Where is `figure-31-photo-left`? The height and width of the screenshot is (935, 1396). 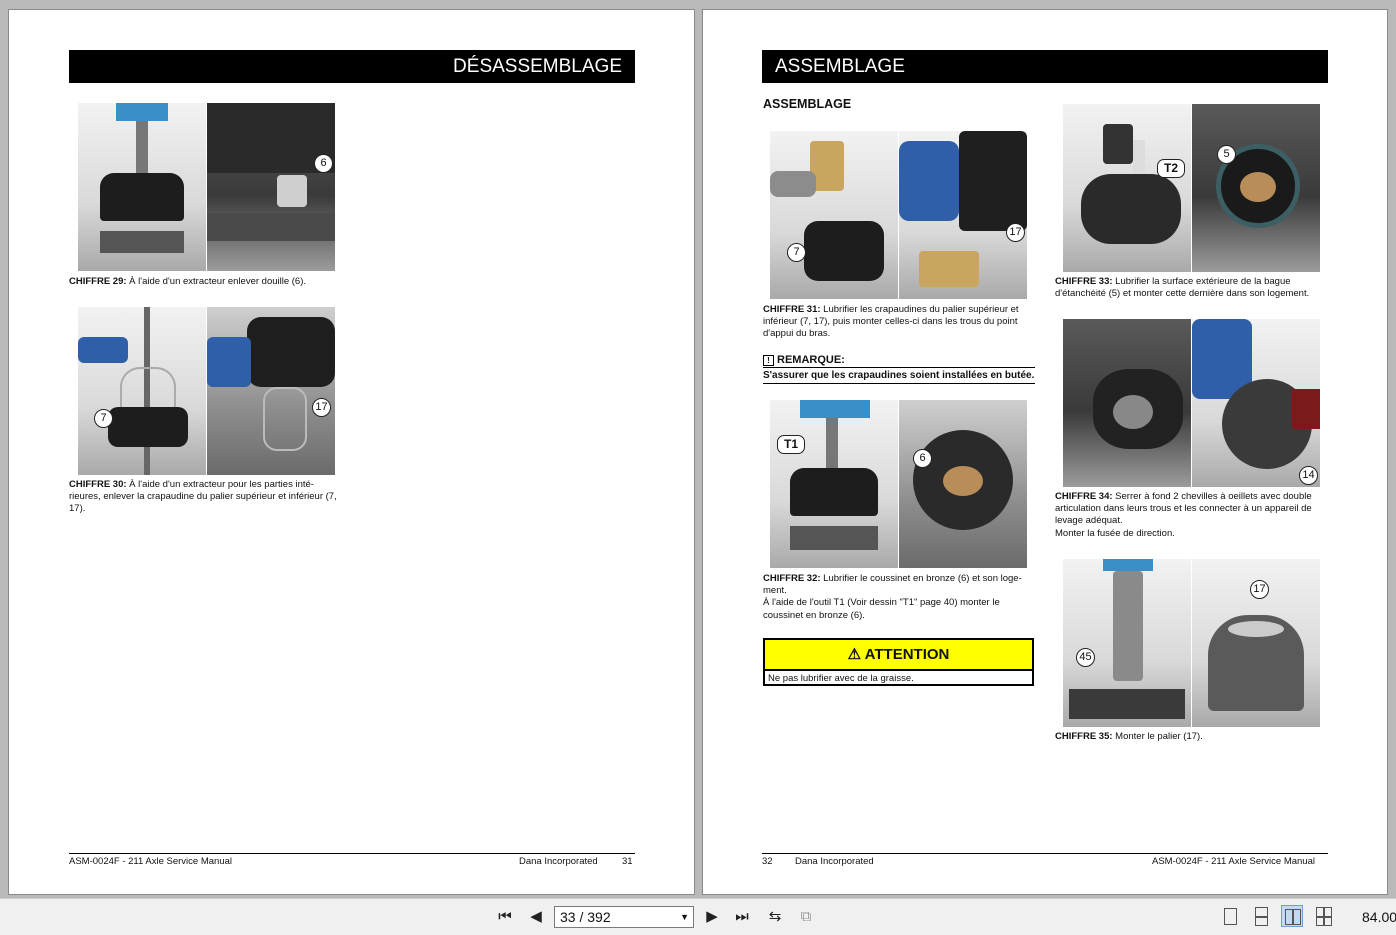 figure-31-photo-left is located at coordinates (834, 215).